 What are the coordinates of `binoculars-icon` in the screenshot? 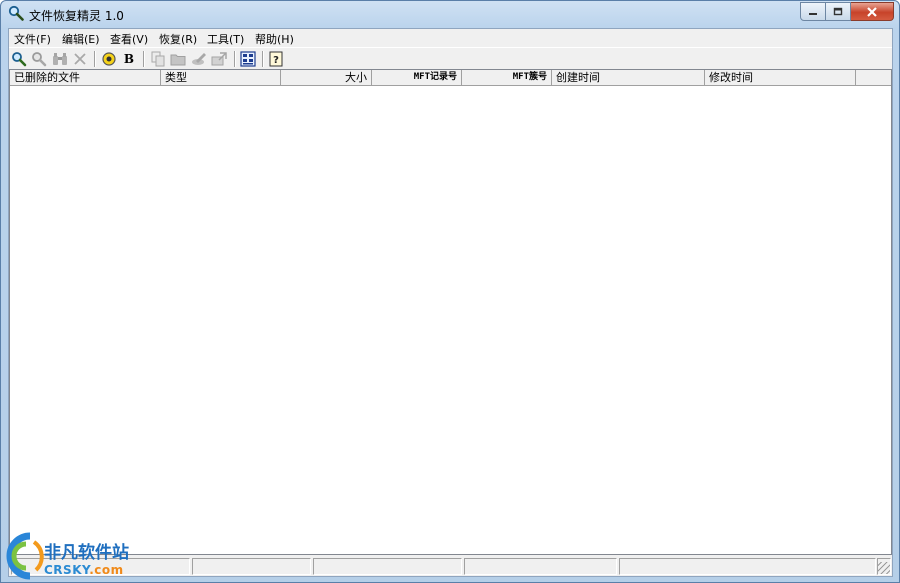 It's located at (60, 59).